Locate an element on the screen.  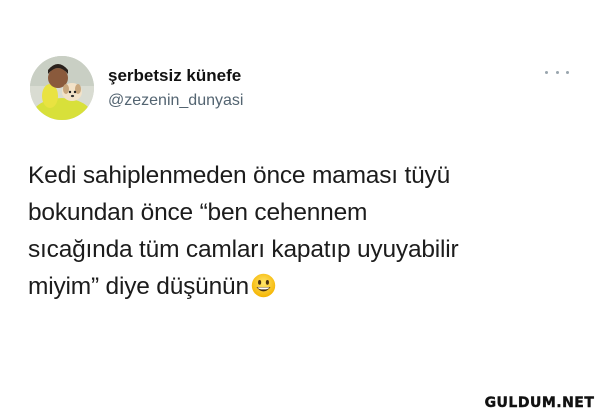
avatar is located at coordinates (62, 88).